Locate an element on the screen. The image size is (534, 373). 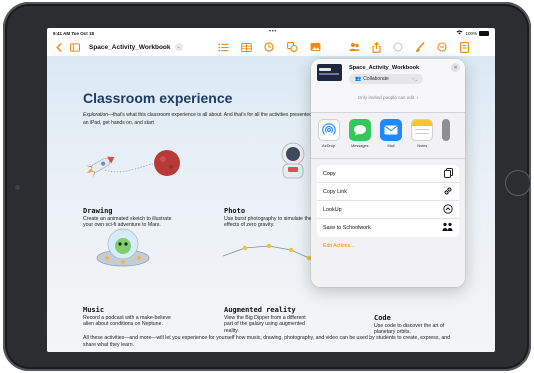
lookup-icon is located at coordinates (448, 209).